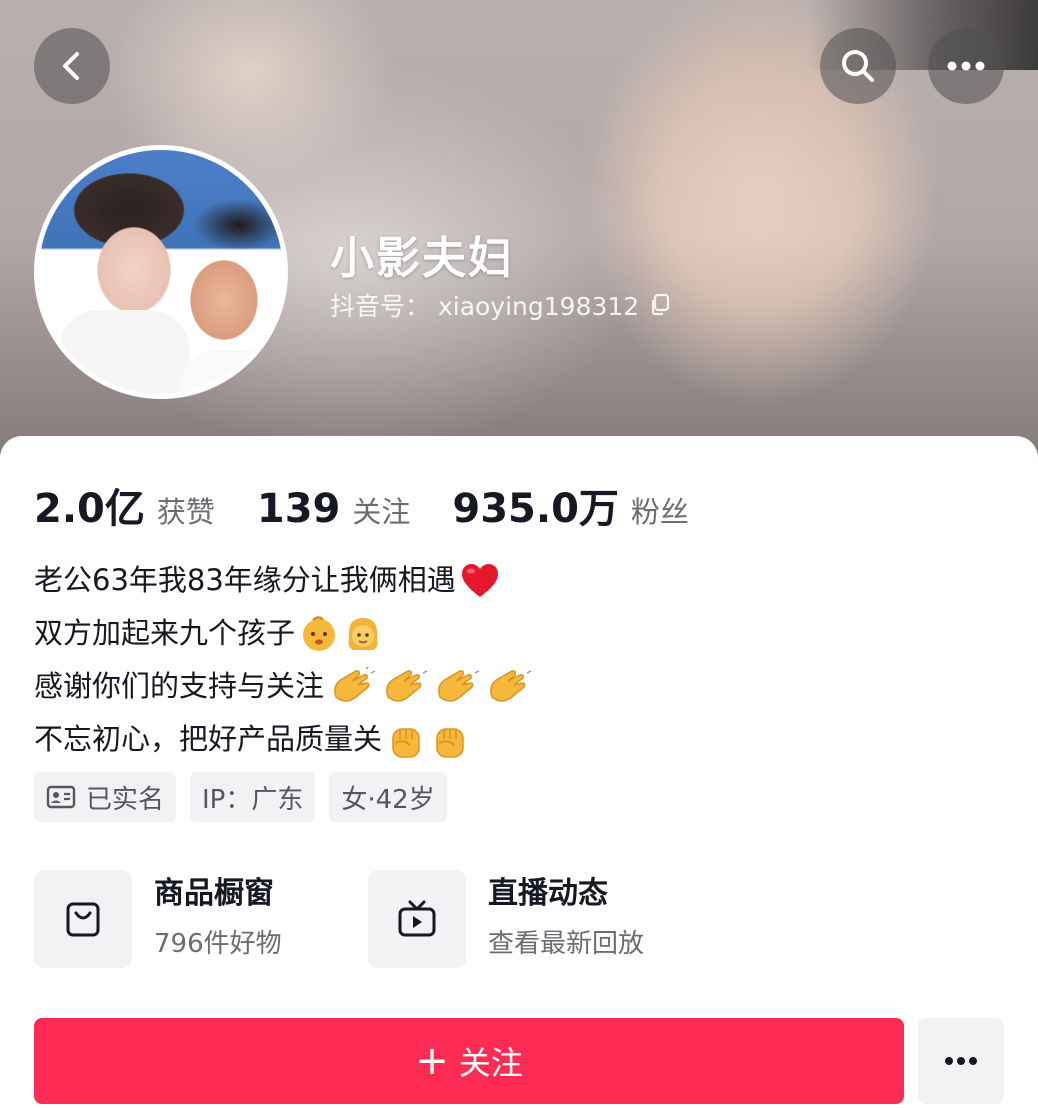 The width and height of the screenshot is (1038, 1108). Describe the element at coordinates (432, 1061) in the screenshot. I see `plus-icon: +` at that location.